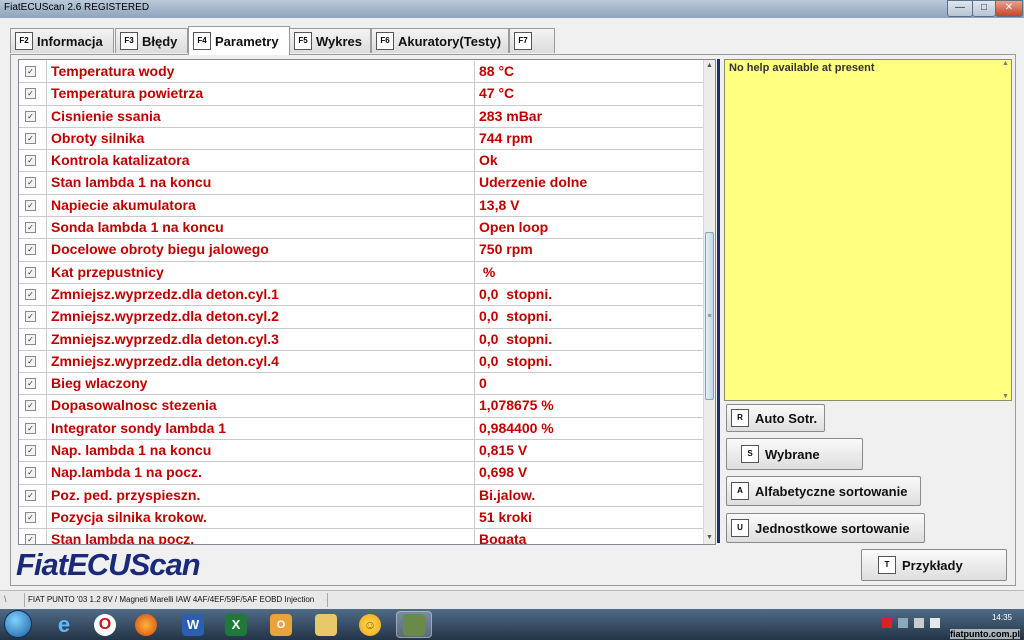 This screenshot has width=1024, height=640. What do you see at coordinates (362, 451) in the screenshot?
I see `parameter-row: ✓ Nap. lambda 1 na koncu 0,815 V` at bounding box center [362, 451].